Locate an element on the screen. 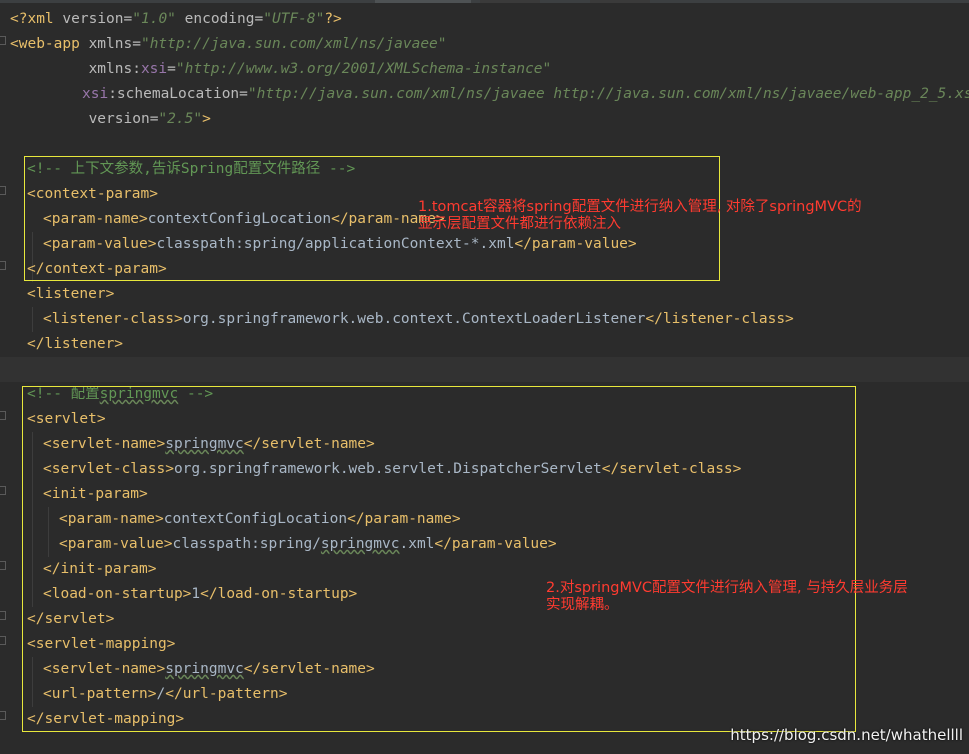 The width and height of the screenshot is (969, 754). tag: <init-param> is located at coordinates (95, 494).